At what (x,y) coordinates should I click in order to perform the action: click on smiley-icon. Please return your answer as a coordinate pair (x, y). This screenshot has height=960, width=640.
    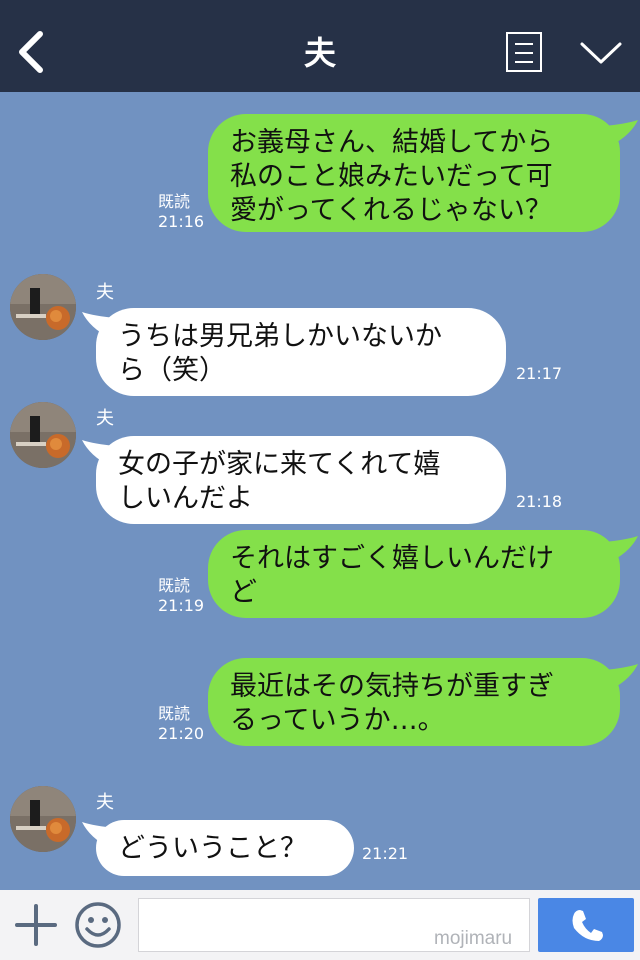
    Looking at the image, I should click on (98, 925).